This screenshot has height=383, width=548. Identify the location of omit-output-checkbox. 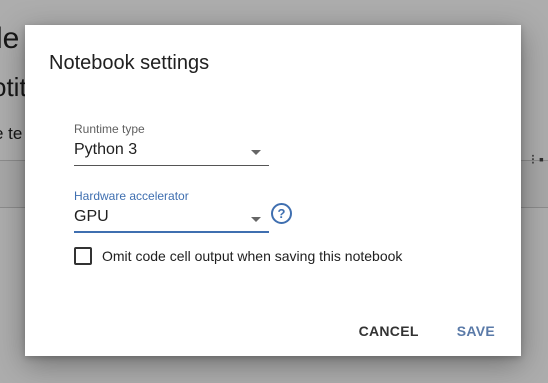
(83, 256).